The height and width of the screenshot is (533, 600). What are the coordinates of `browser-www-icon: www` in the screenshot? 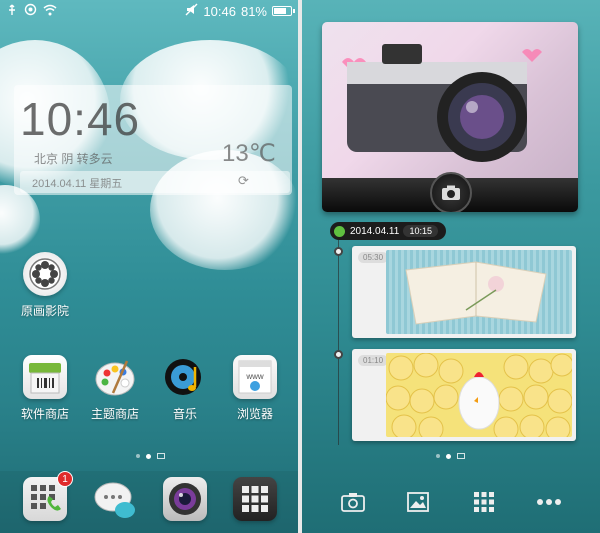 It's located at (255, 377).